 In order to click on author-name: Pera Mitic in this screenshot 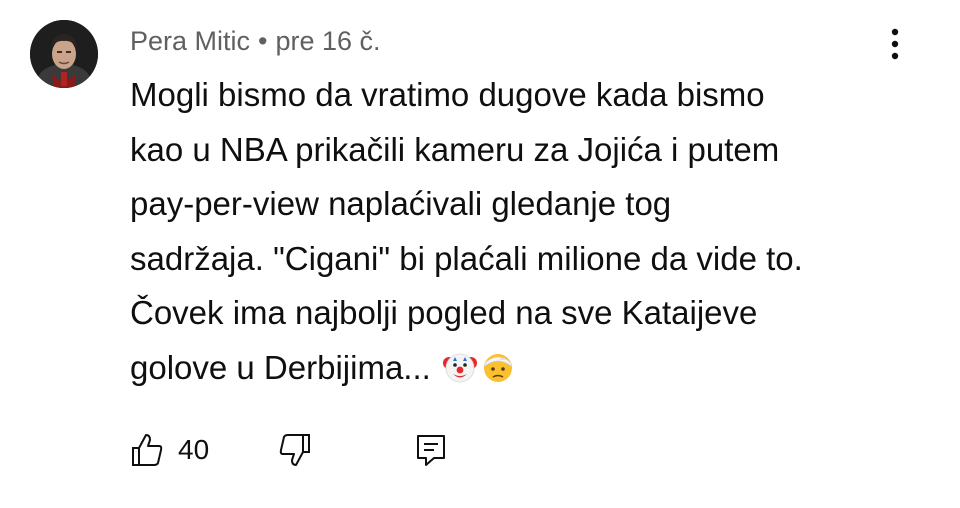, I will do `click(190, 41)`.